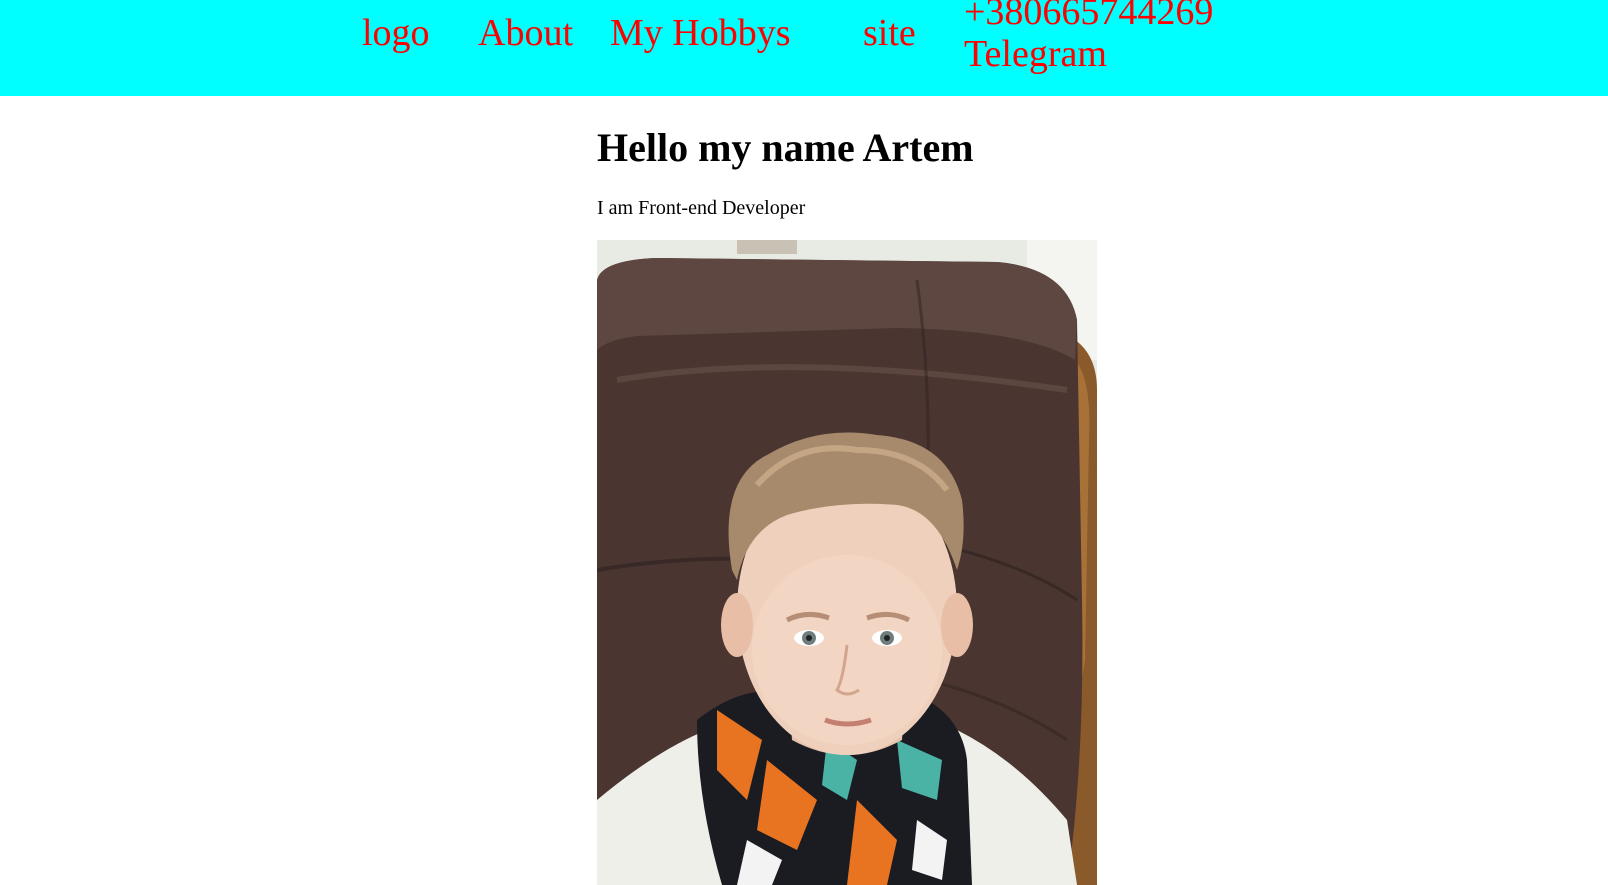  I want to click on nav-logo-link: logo, so click(396, 33).